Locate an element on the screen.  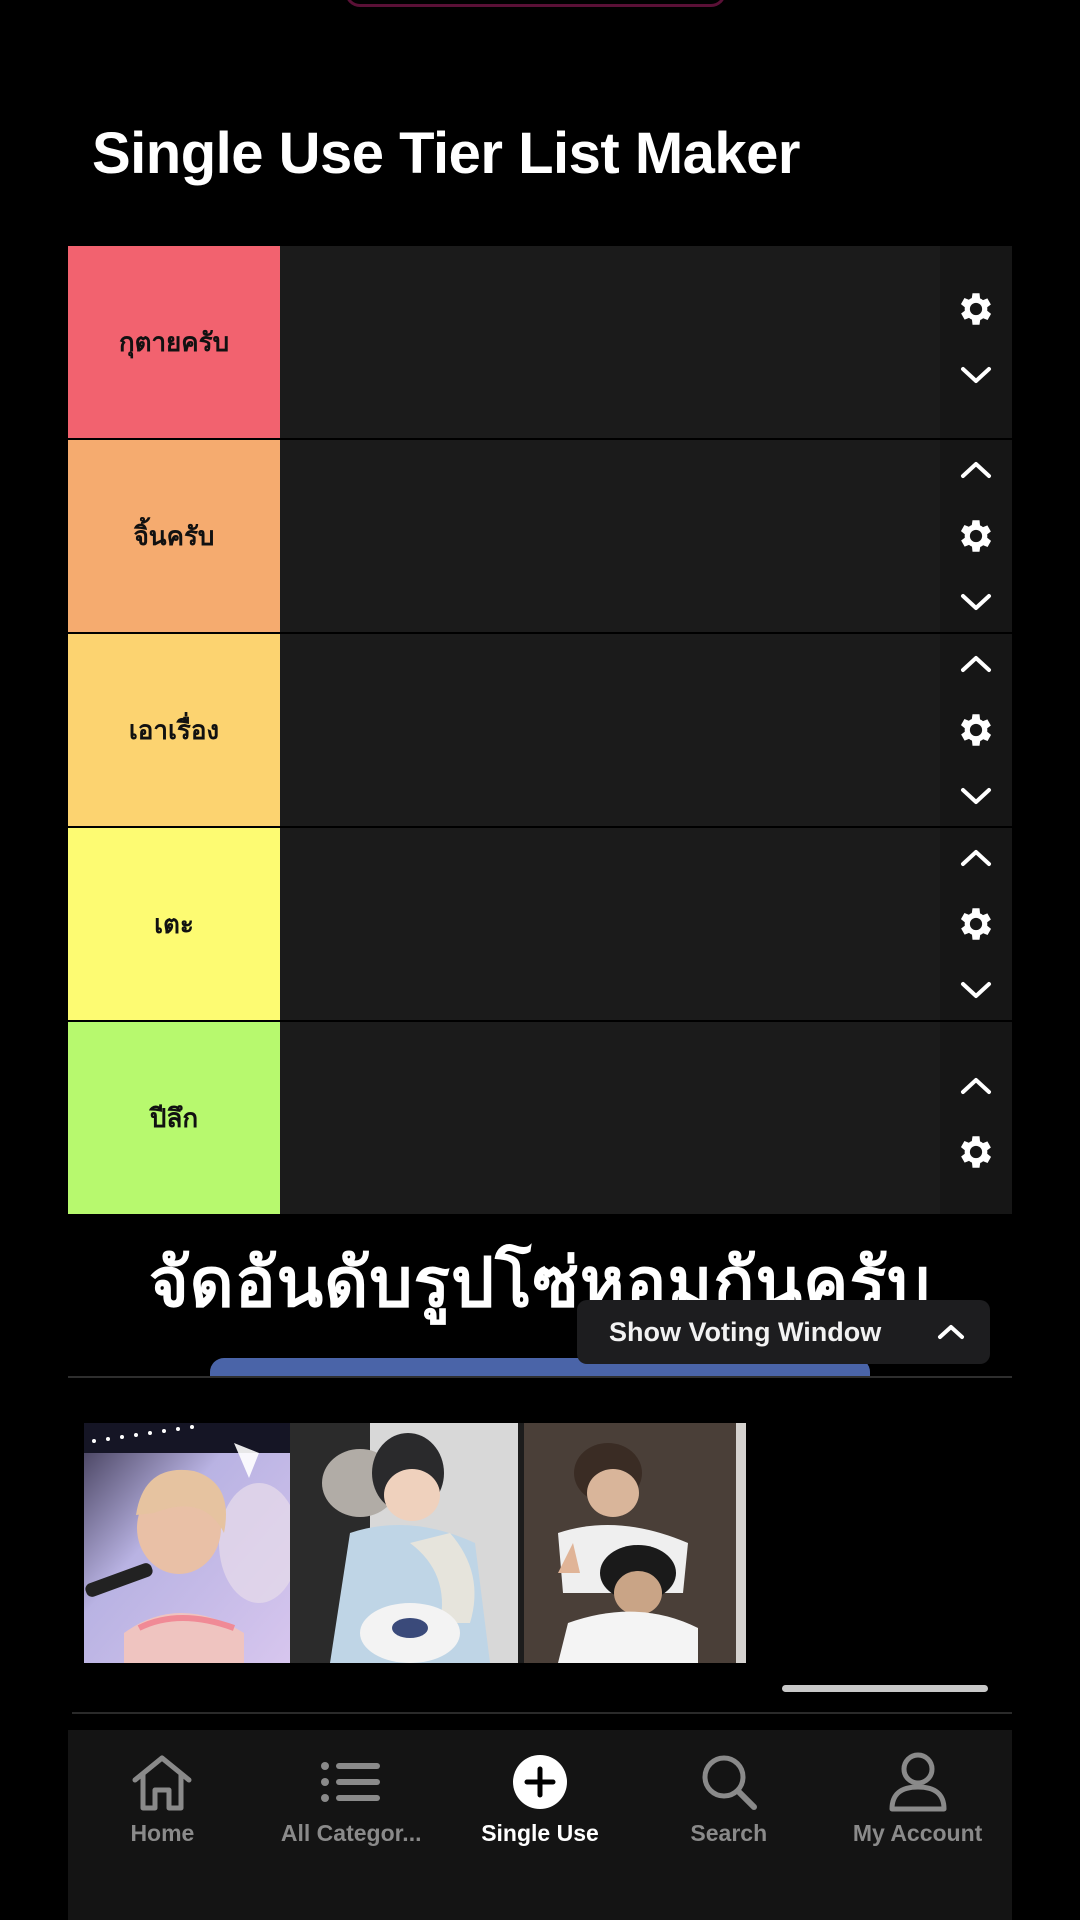
nav-label: Search is located at coordinates (729, 1833).